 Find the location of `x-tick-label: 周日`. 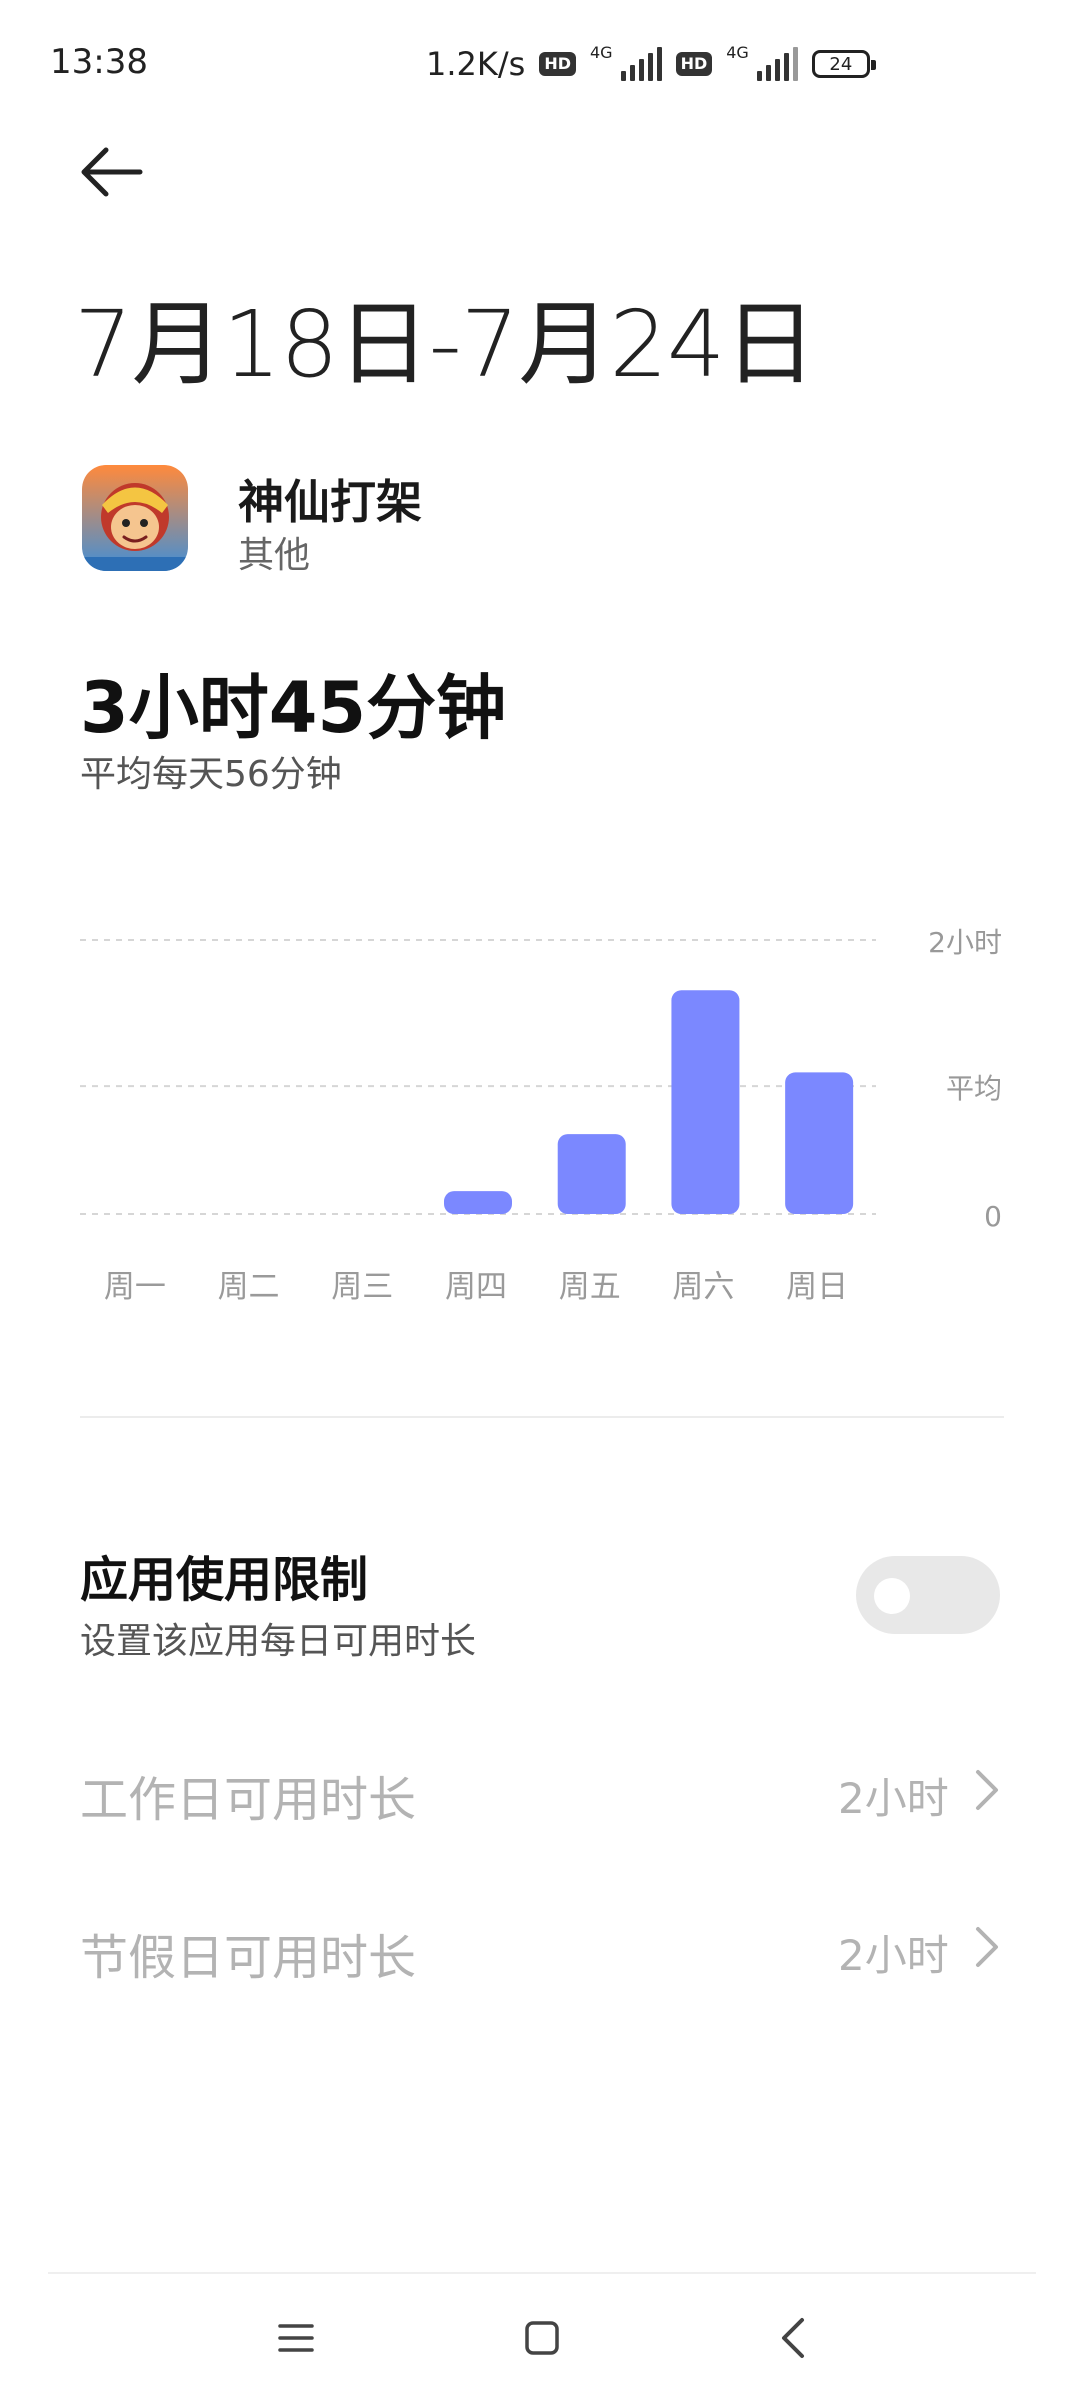

x-tick-label: 周日 is located at coordinates (817, 1287).